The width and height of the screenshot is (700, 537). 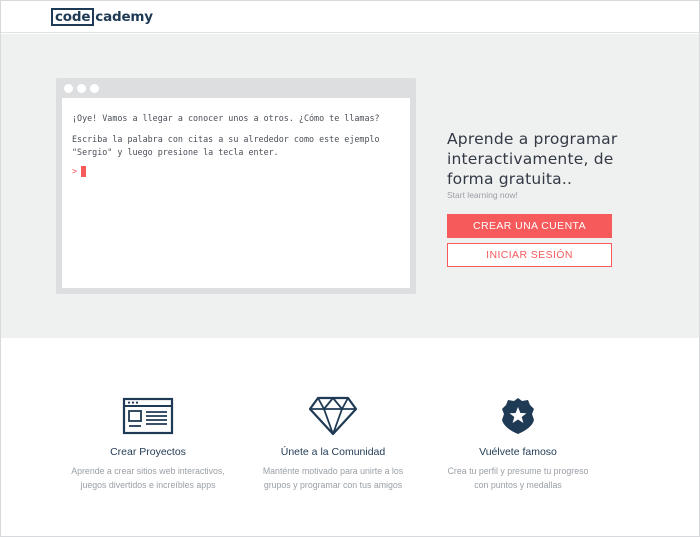 What do you see at coordinates (333, 452) in the screenshot?
I see `feature-title: Únete a la Comunidad` at bounding box center [333, 452].